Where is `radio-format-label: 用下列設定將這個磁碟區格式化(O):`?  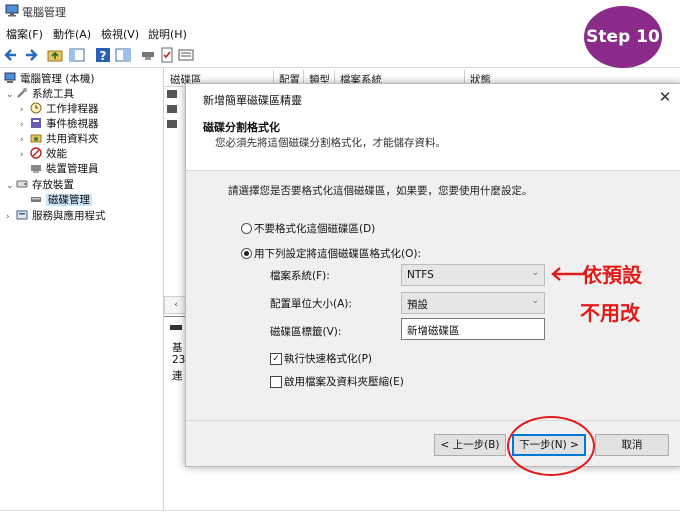 radio-format-label: 用下列設定將這個磁碟區格式化(O): is located at coordinates (337, 253).